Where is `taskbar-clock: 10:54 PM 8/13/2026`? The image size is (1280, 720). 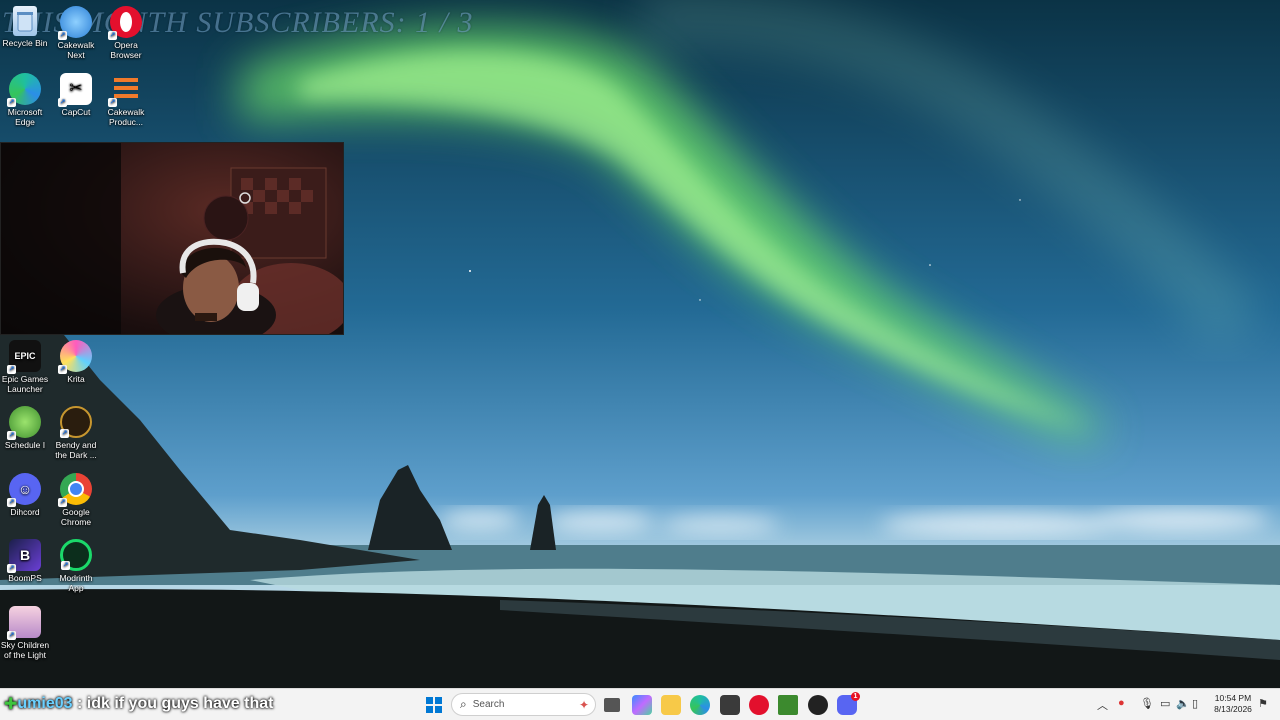
taskbar-clock: 10:54 PM 8/13/2026 is located at coordinates (1233, 704).